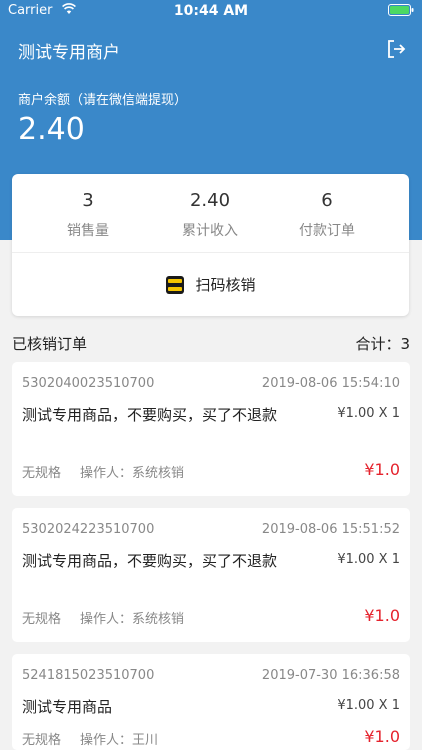  I want to click on balance-value: 2.40, so click(51, 129).